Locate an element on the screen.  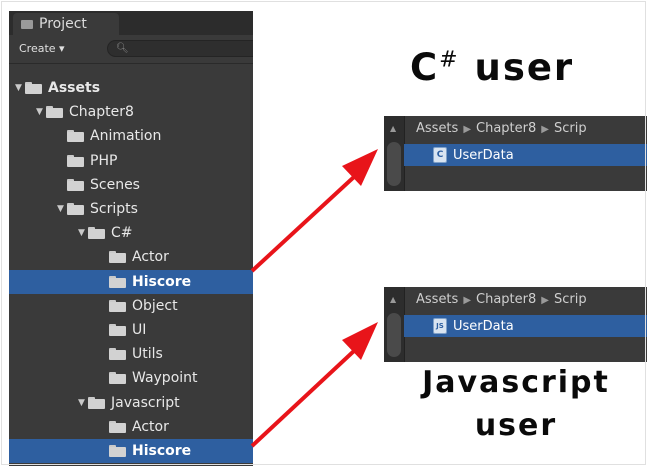
tree-item-javascript: ▼ Javascript is located at coordinates (131, 403).